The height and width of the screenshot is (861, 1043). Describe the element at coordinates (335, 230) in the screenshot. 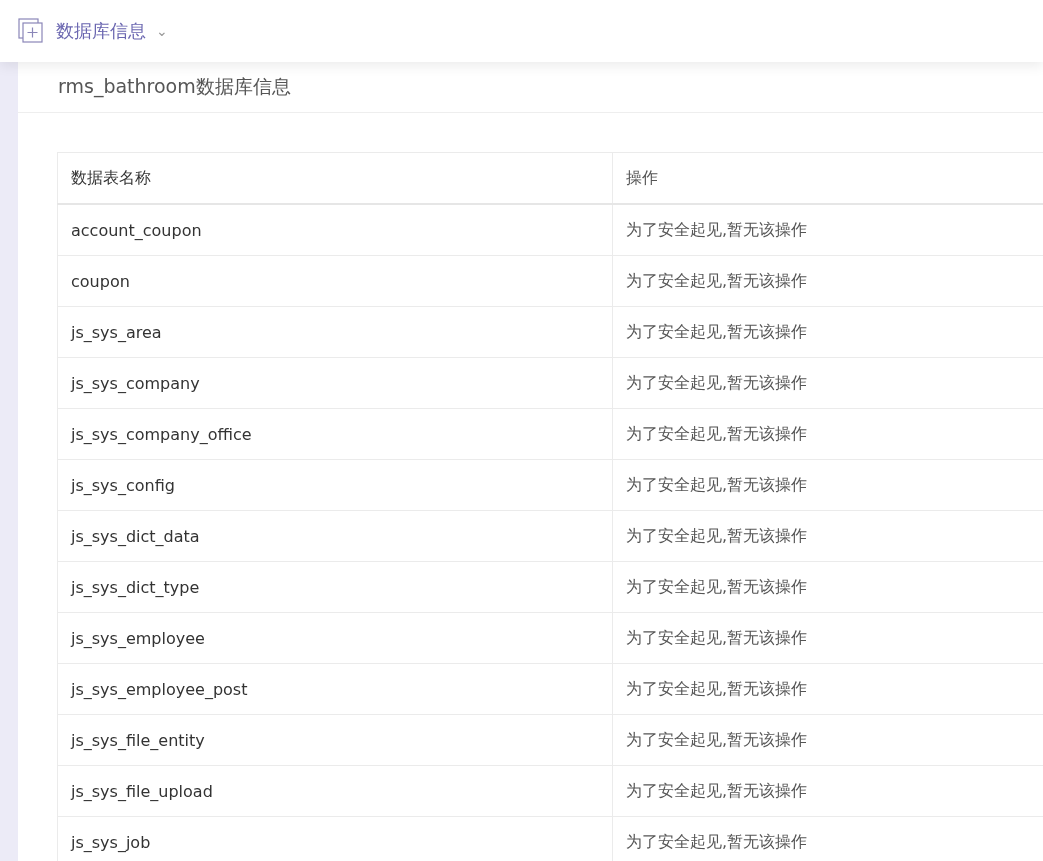

I see `table-cell: account_coupon` at that location.